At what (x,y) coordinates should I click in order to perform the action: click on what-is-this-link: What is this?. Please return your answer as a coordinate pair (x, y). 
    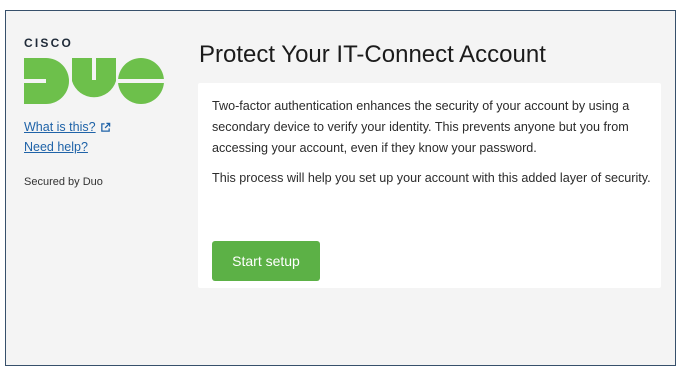
    Looking at the image, I should click on (99, 127).